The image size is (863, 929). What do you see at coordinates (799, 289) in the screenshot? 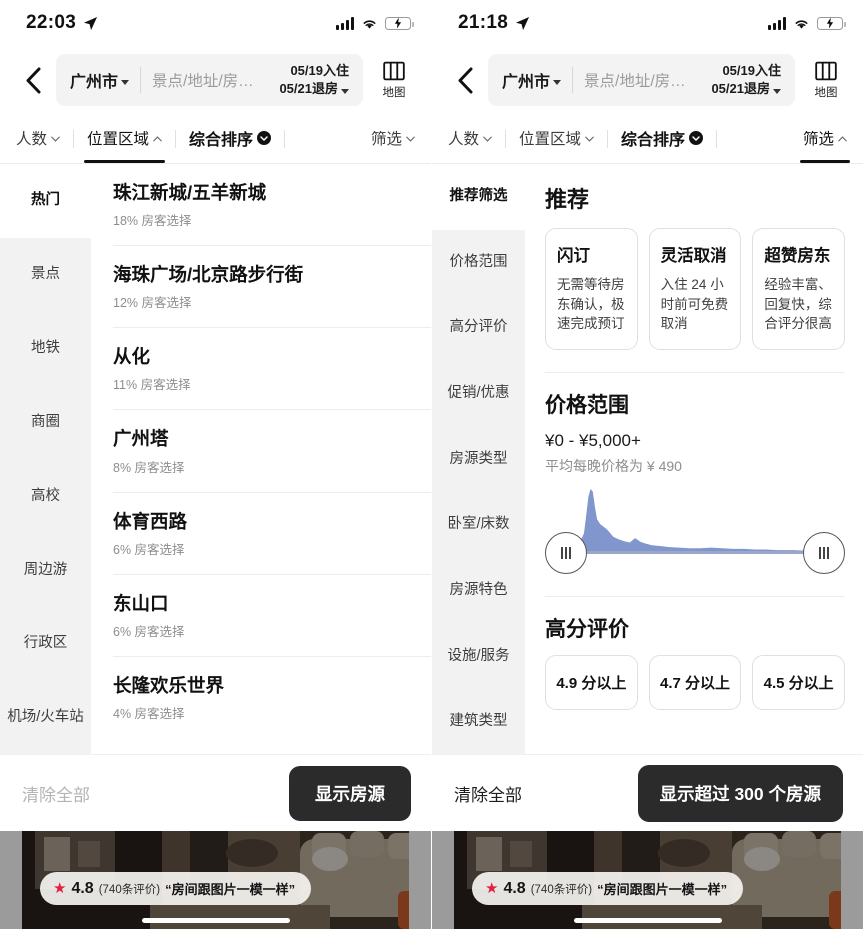
I see `recommend-chip: 超赞房东 经验丰富、回复快，综合评分很高` at bounding box center [799, 289].